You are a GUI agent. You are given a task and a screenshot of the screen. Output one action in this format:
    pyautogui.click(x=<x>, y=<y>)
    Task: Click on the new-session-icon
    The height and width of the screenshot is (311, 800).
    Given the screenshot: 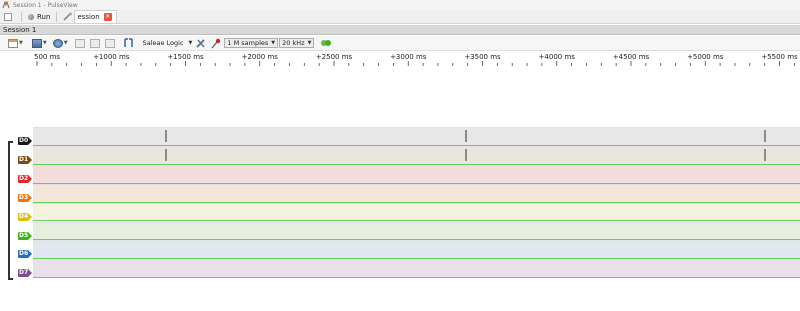 What is the action you would take?
    pyautogui.click(x=67, y=17)
    